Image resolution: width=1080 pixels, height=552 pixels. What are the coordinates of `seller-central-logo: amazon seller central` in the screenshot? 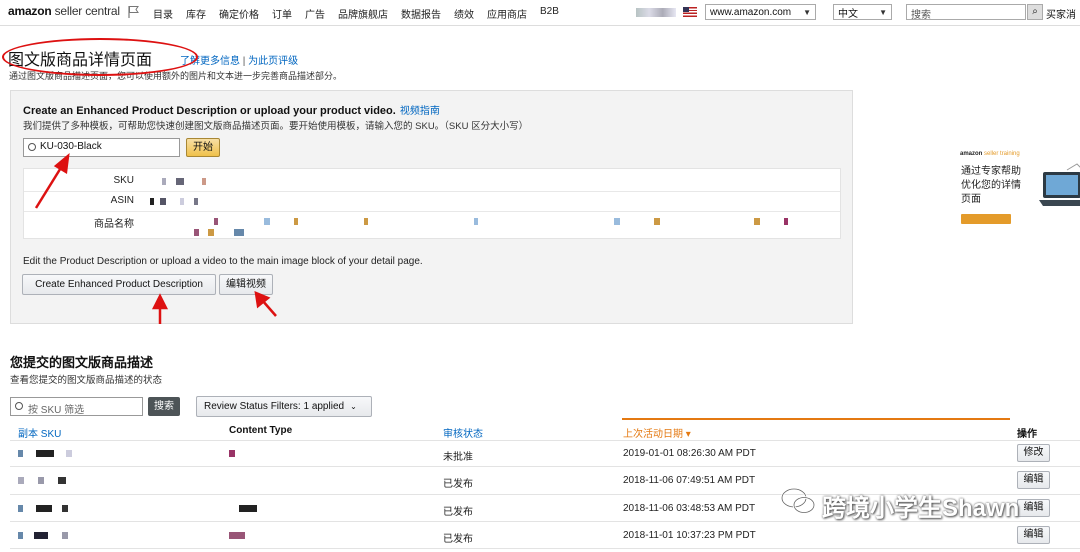 It's located at (64, 11).